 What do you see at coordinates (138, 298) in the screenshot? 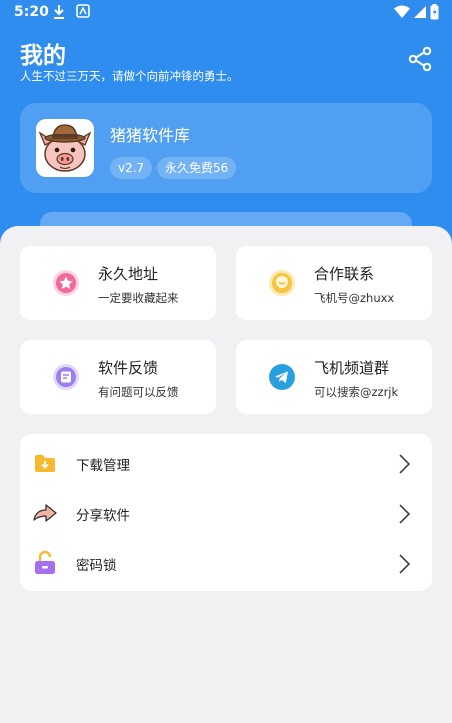
I see `tile-subtitle: 一定要收藏起来` at bounding box center [138, 298].